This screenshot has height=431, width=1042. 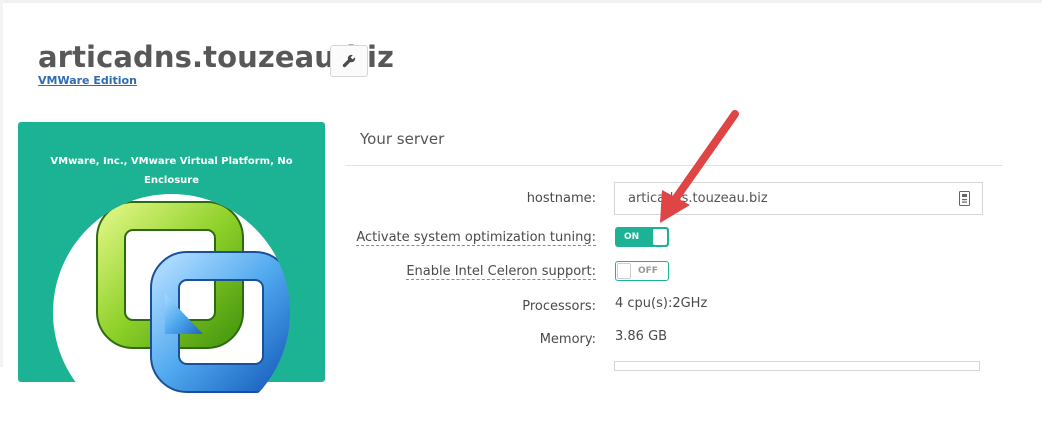 I want to click on celeron-toggle: OFF, so click(x=642, y=271).